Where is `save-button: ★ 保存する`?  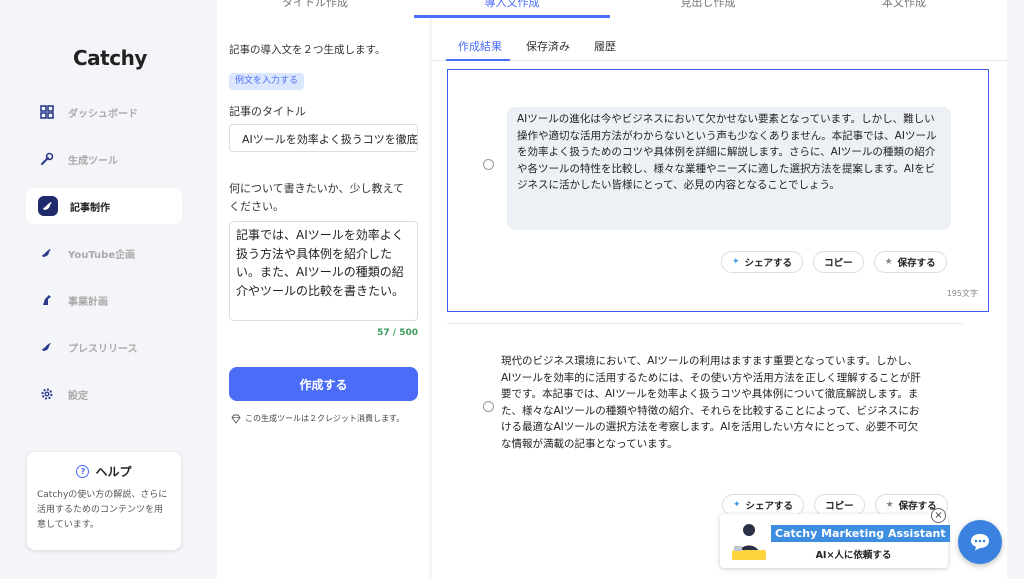 save-button: ★ 保存する is located at coordinates (910, 262).